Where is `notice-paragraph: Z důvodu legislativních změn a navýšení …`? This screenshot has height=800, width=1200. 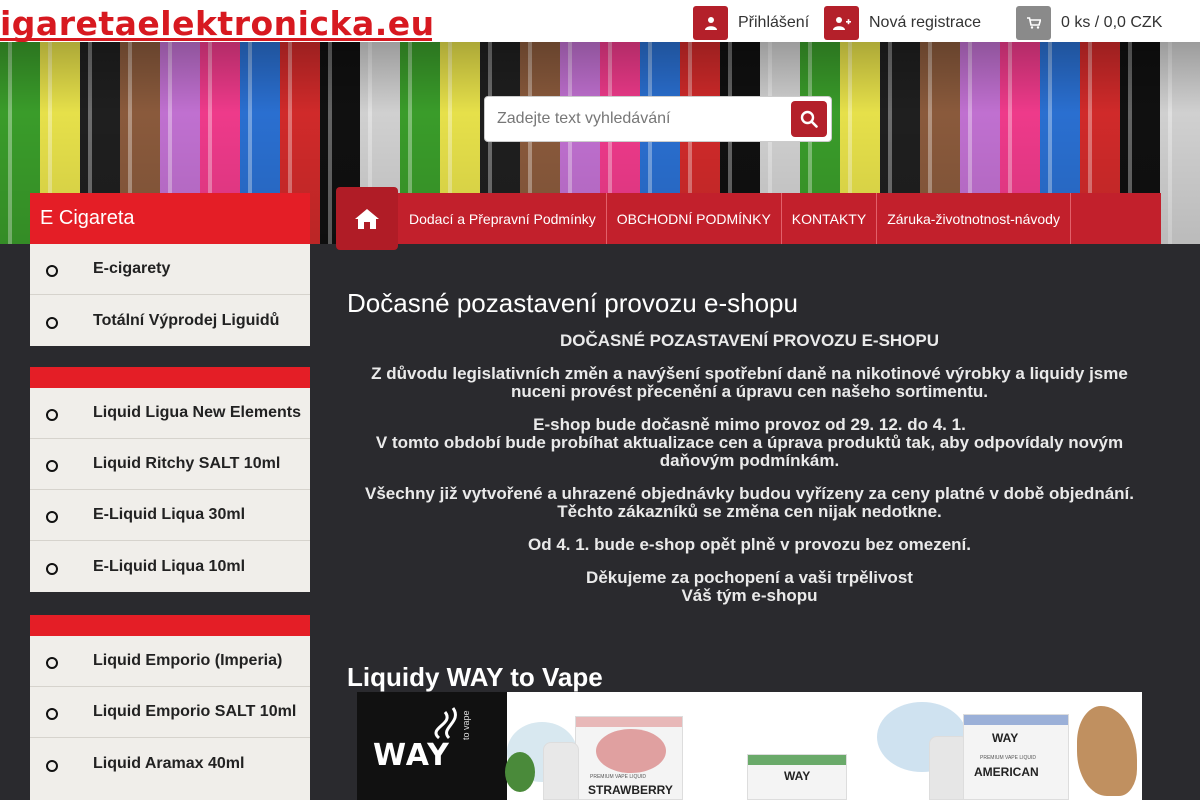 notice-paragraph: Z důvodu legislativních změn a navýšení … is located at coordinates (749, 382).